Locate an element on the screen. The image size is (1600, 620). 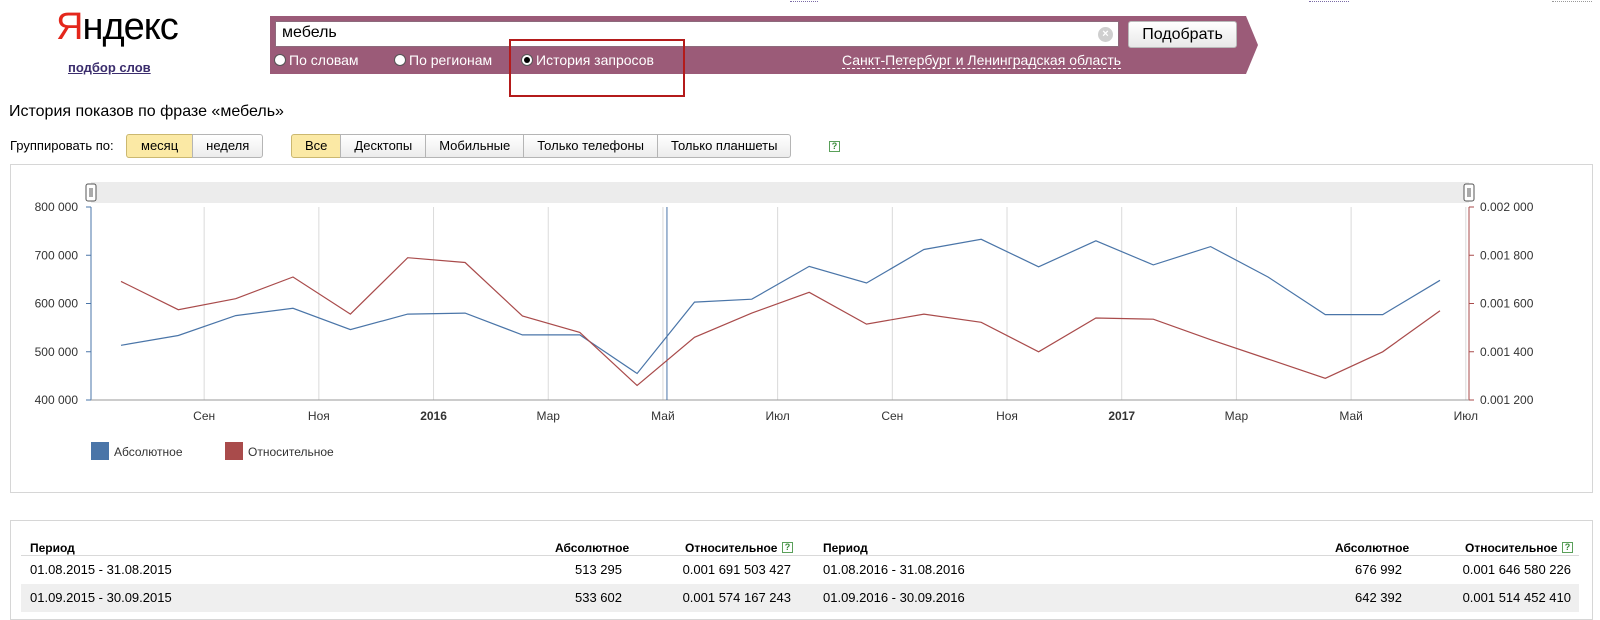
highlight-annotation is located at coordinates (597, 68).